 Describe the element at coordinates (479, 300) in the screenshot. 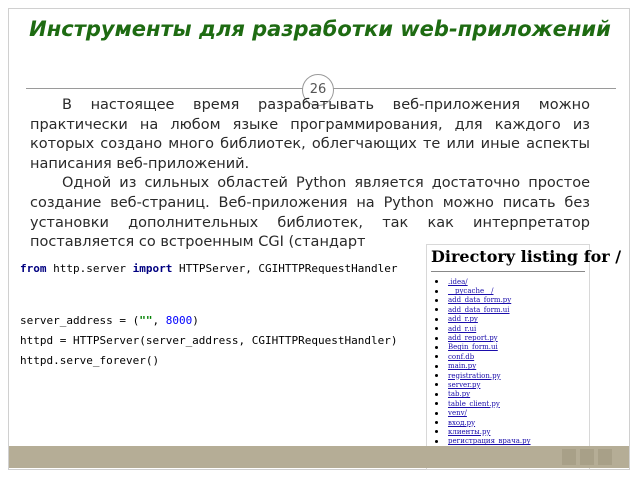

I see `directory-file-link: add_data_form.py` at that location.